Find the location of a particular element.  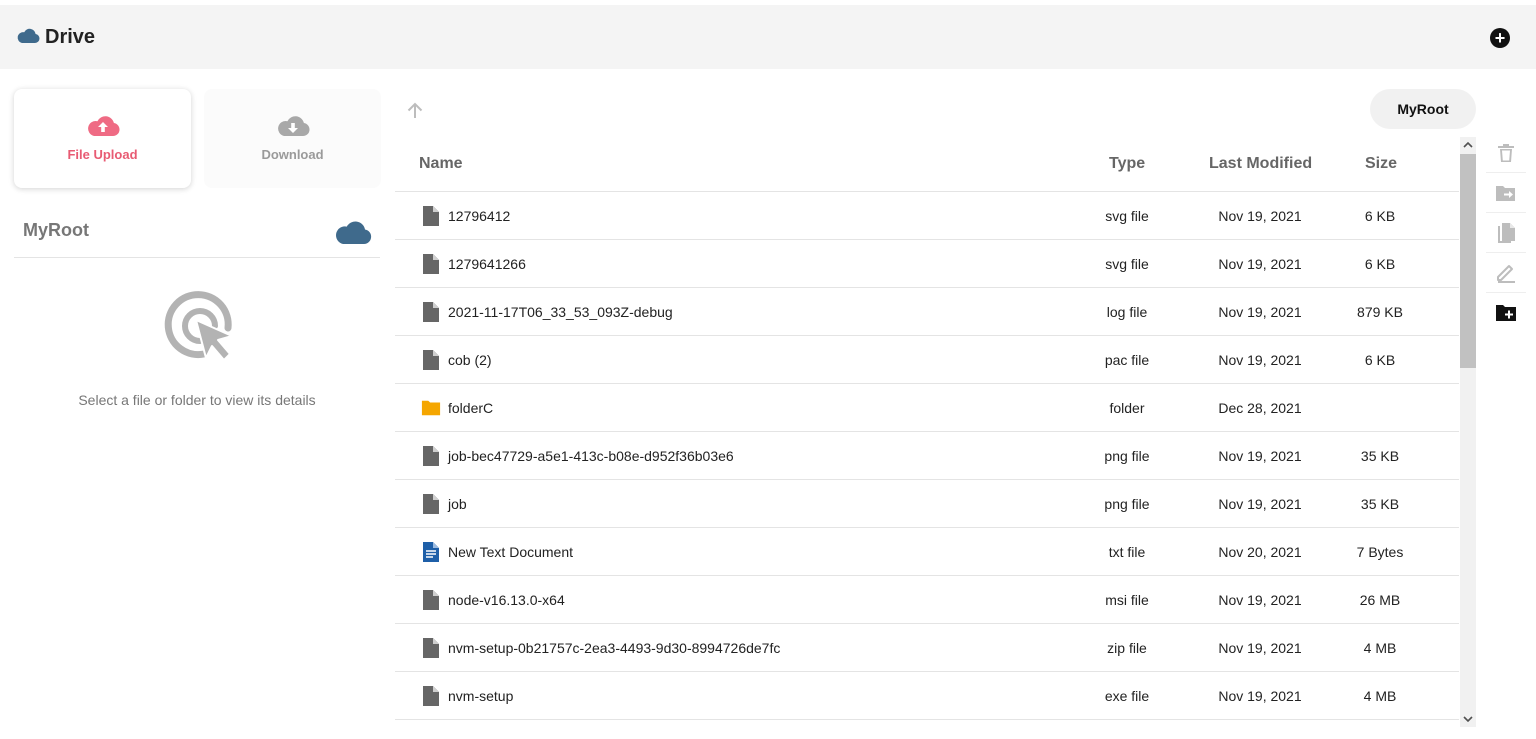

download-label: Download is located at coordinates (292, 154).